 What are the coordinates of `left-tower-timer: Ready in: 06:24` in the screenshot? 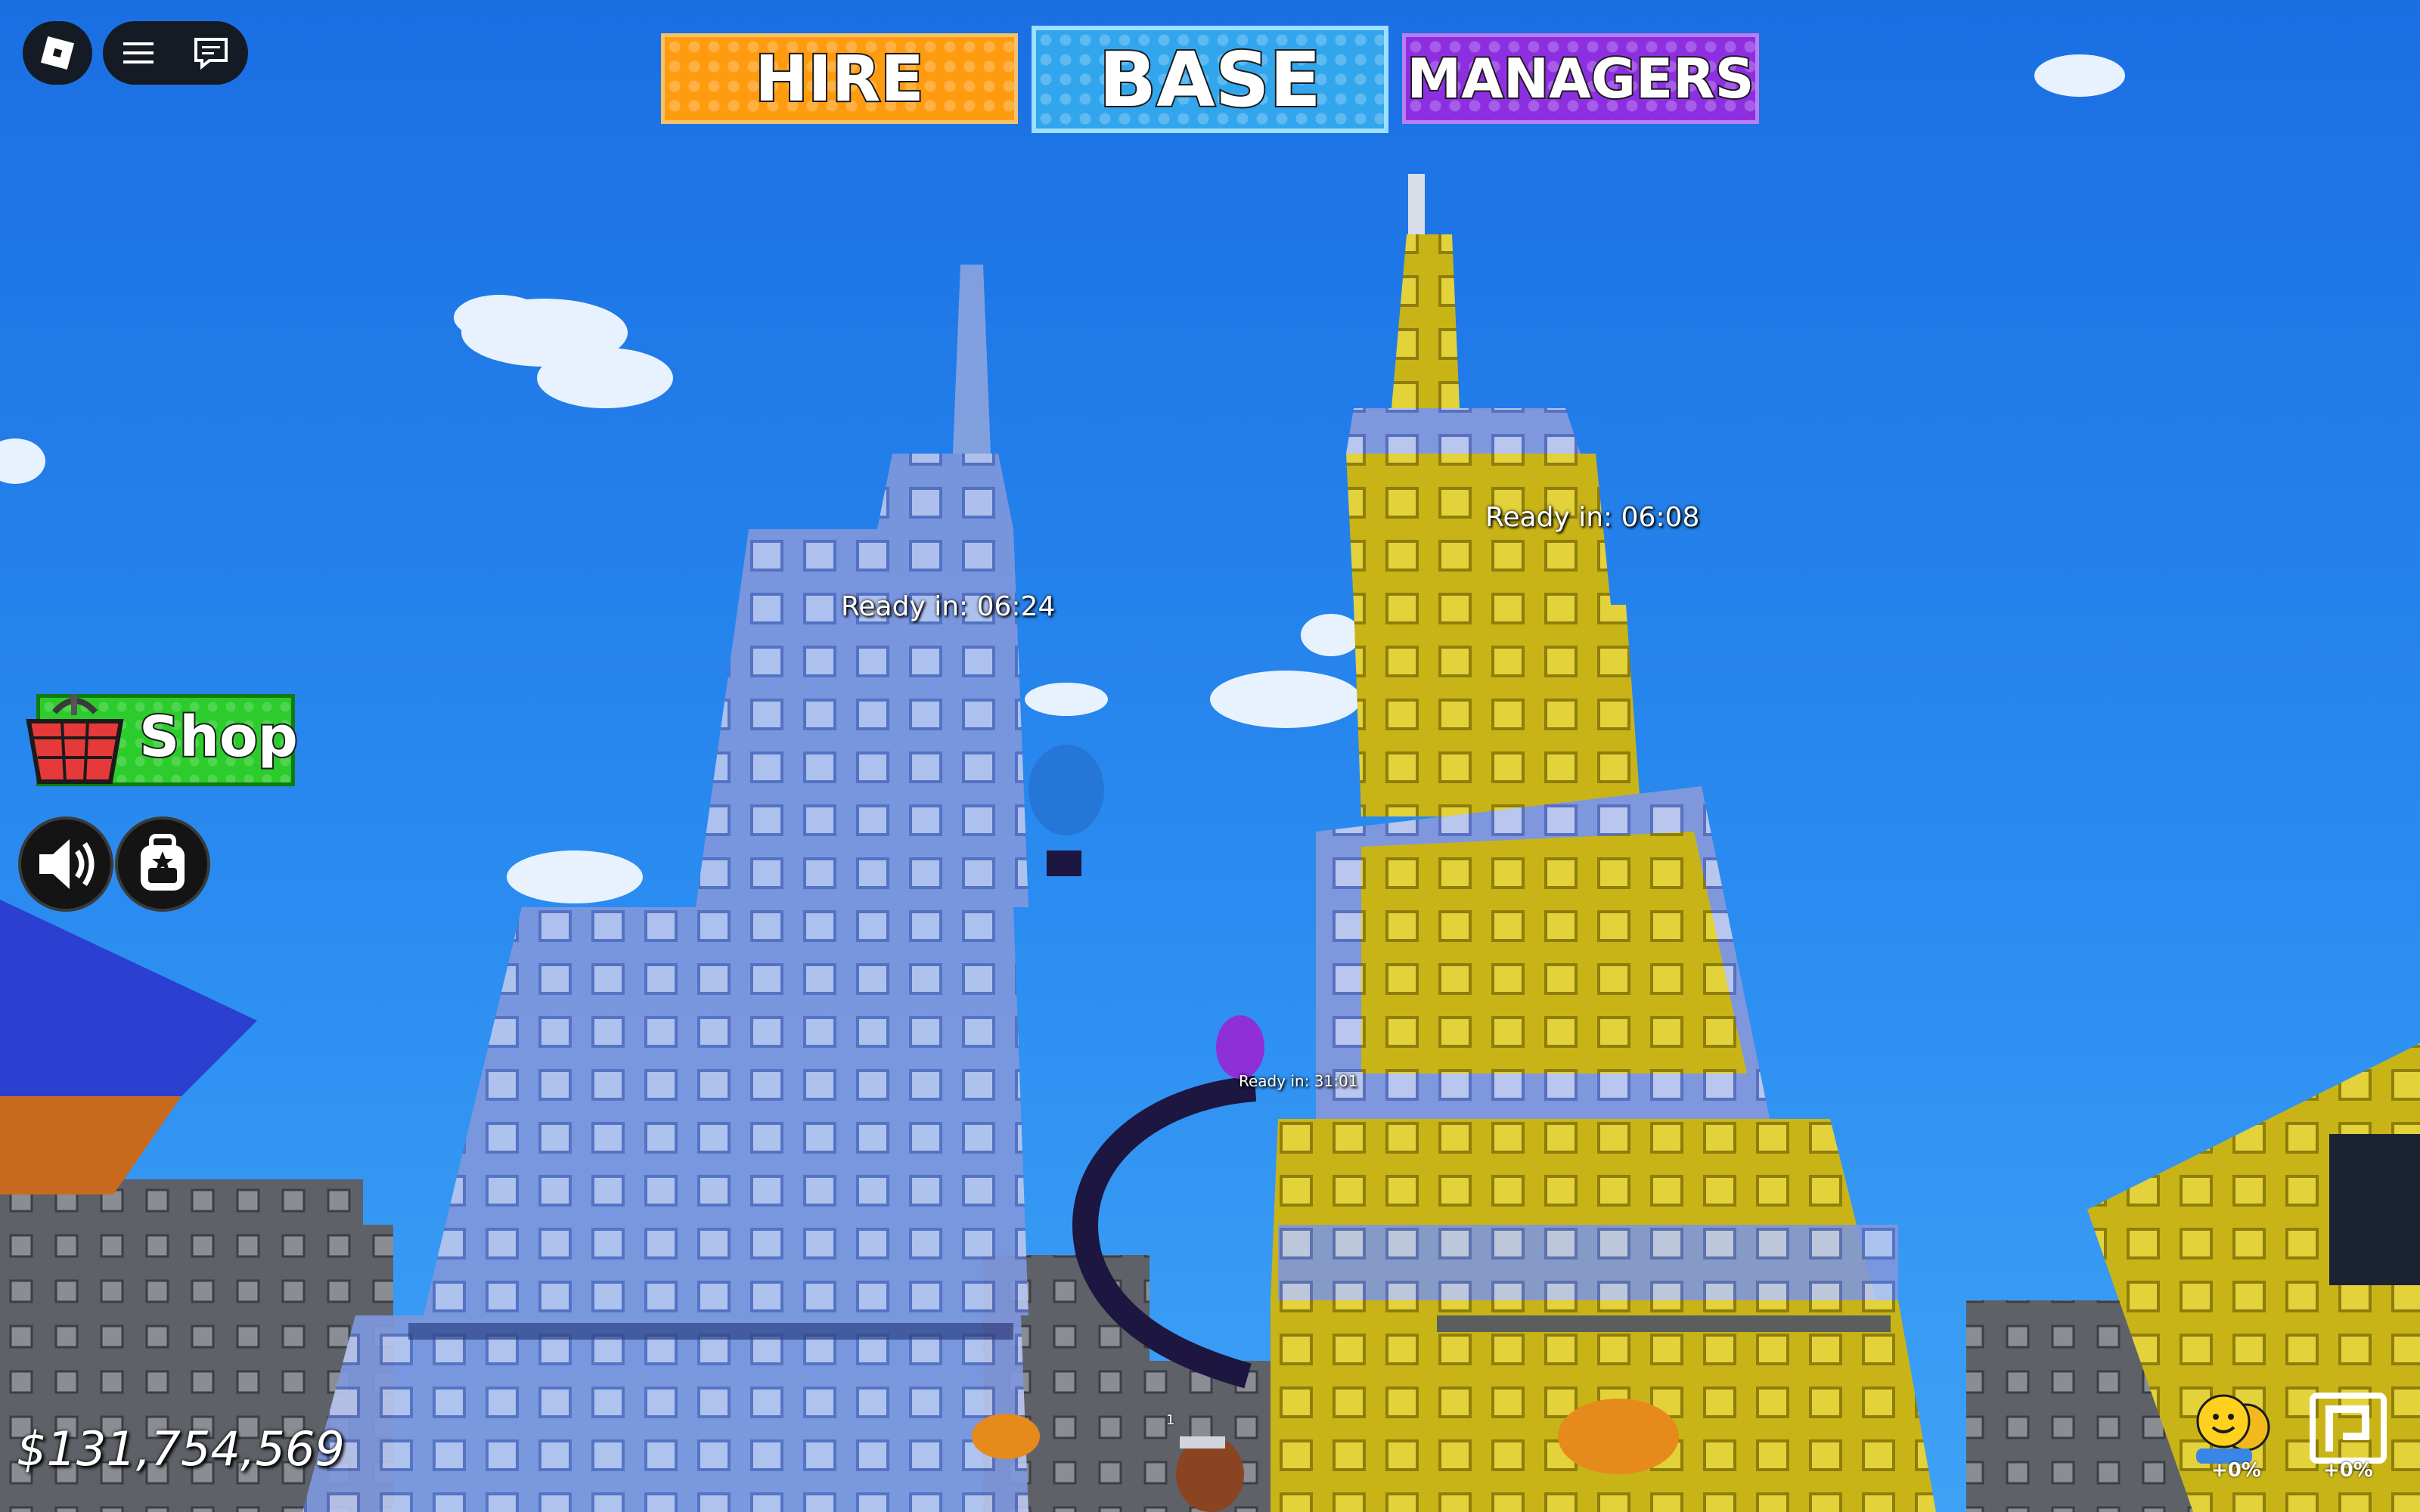 It's located at (948, 606).